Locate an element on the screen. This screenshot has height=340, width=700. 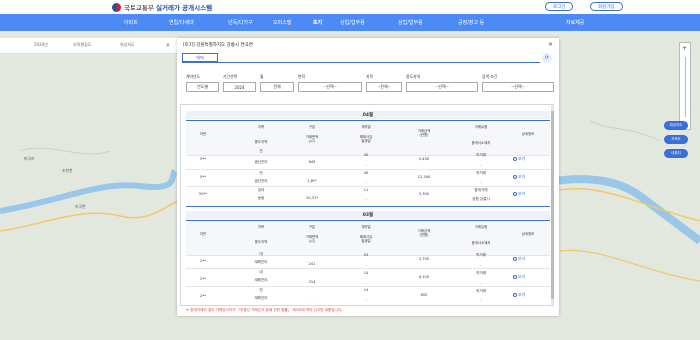
close-icon: × is located at coordinates (550, 44).